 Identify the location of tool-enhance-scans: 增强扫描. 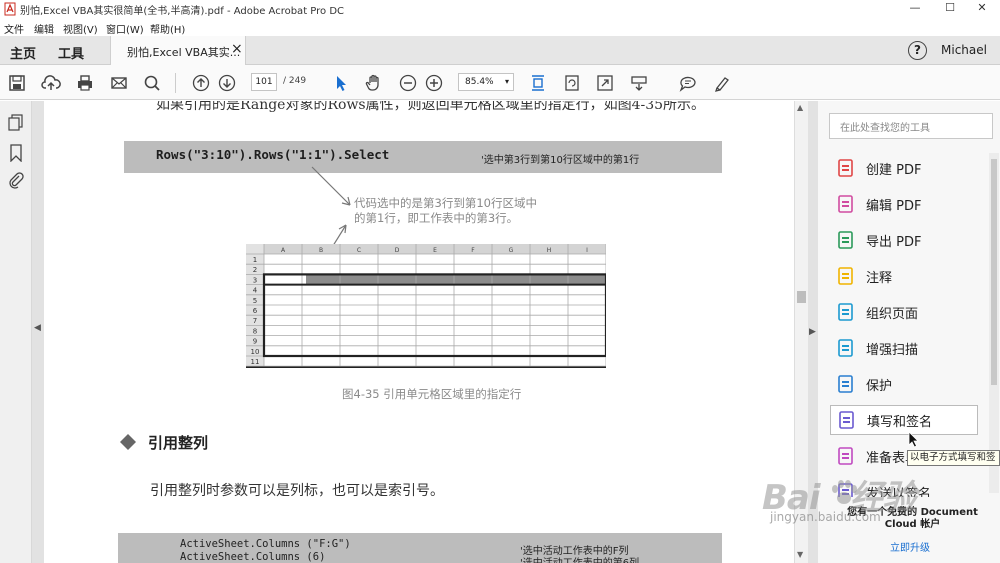
(904, 348).